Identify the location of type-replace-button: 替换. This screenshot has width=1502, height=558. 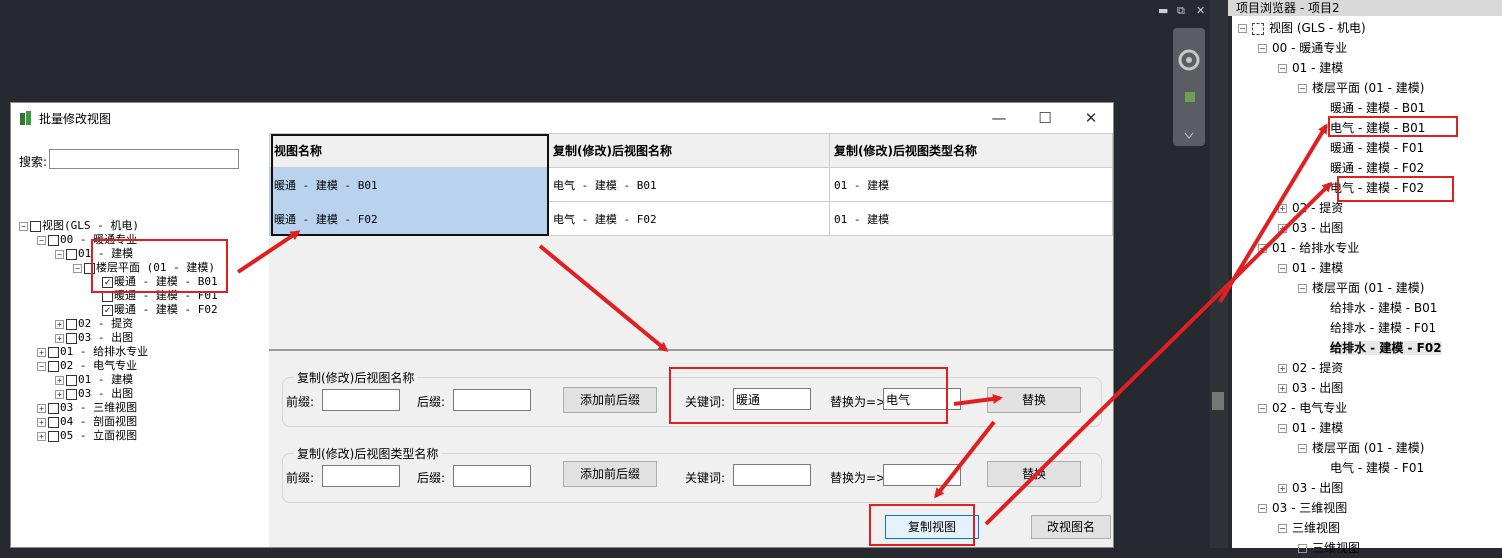
(1034, 474).